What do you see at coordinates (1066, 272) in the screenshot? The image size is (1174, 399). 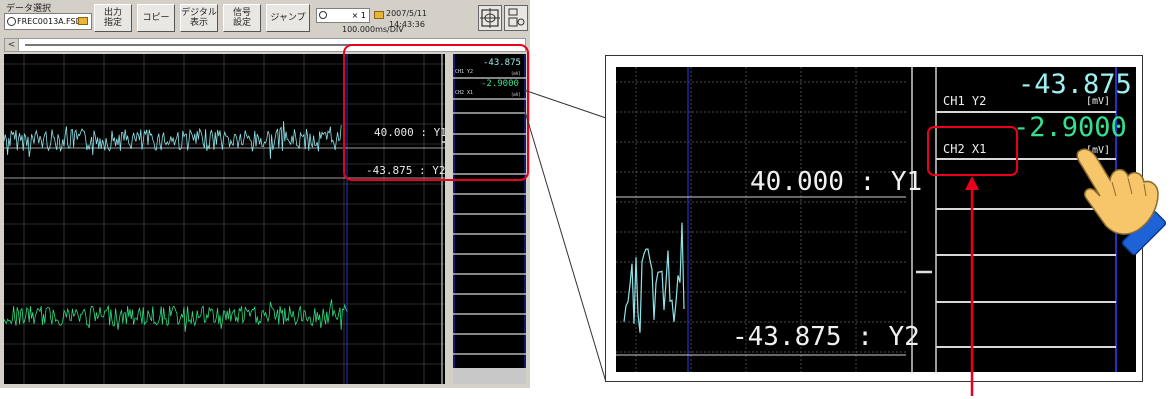 I see `pointer-arrow` at bounding box center [1066, 272].